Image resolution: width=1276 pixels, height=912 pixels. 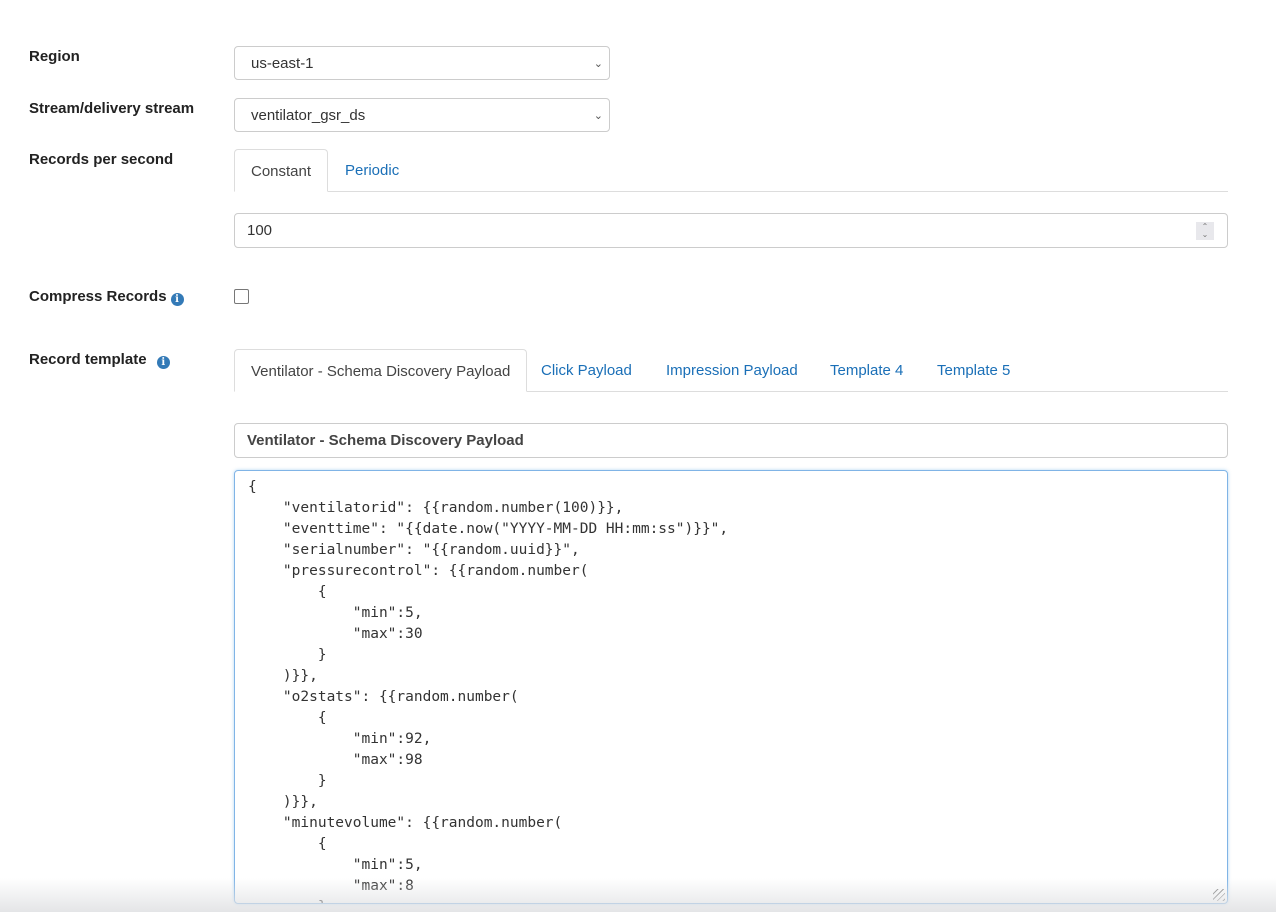 What do you see at coordinates (88, 359) in the screenshot?
I see `record-template-text: Record template` at bounding box center [88, 359].